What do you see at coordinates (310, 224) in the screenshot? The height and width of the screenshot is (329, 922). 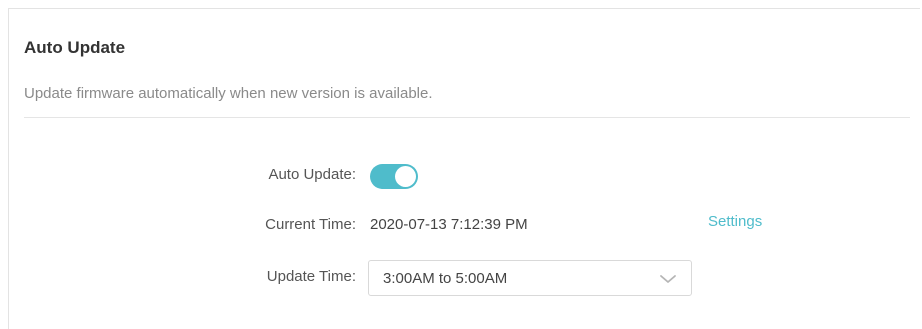 I see `current-time-label: Current Time:` at bounding box center [310, 224].